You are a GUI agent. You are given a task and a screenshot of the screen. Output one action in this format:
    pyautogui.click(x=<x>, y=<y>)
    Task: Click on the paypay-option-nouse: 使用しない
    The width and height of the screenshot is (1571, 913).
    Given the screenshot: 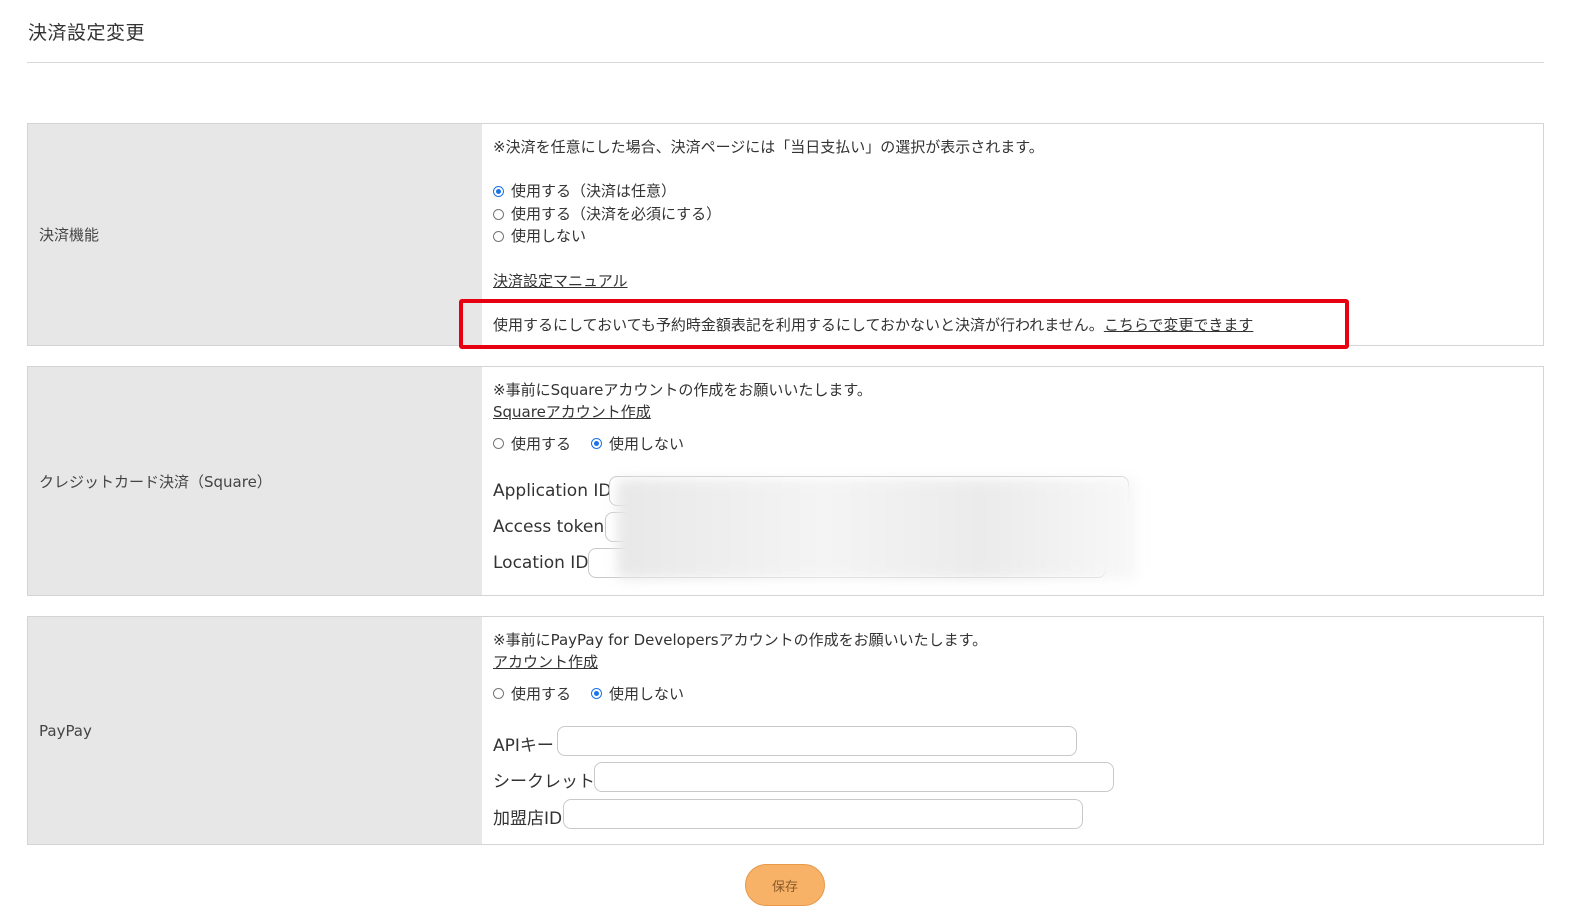 What is the action you would take?
    pyautogui.click(x=637, y=693)
    